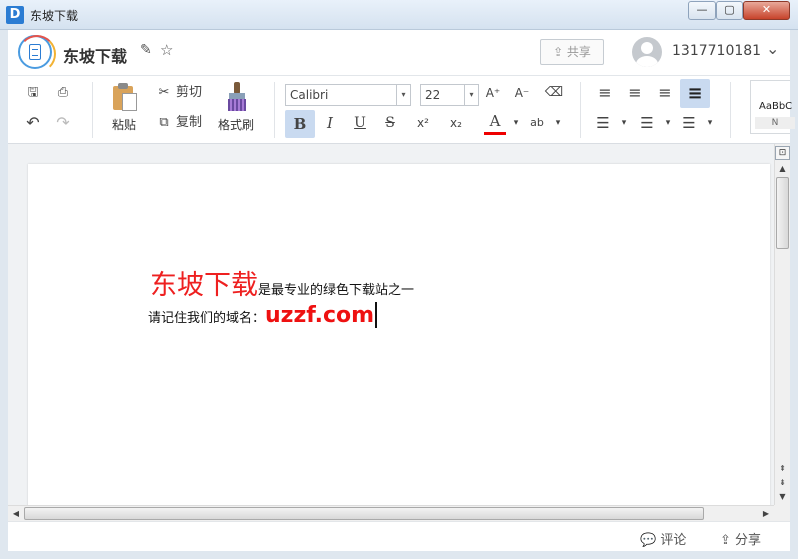 The image size is (798, 559). I want to click on font-size-value: 22, so click(433, 95).